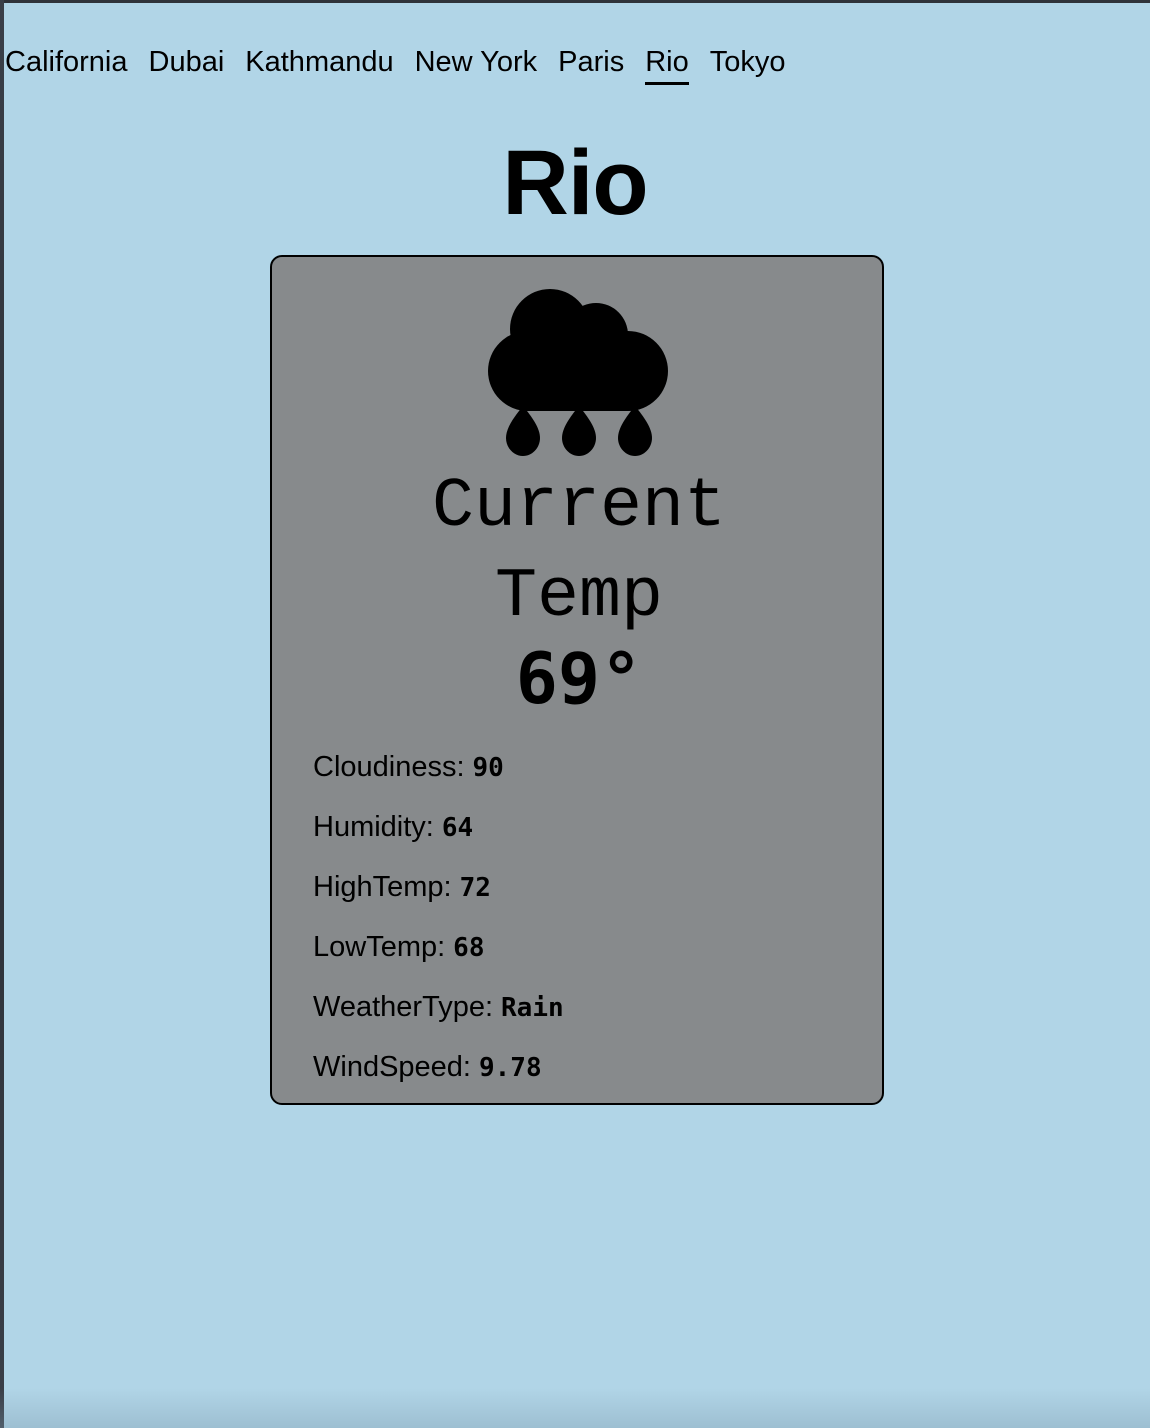 The height and width of the screenshot is (1428, 1150). Describe the element at coordinates (392, 1067) in the screenshot. I see `stat-label: WindSpeed:` at that location.